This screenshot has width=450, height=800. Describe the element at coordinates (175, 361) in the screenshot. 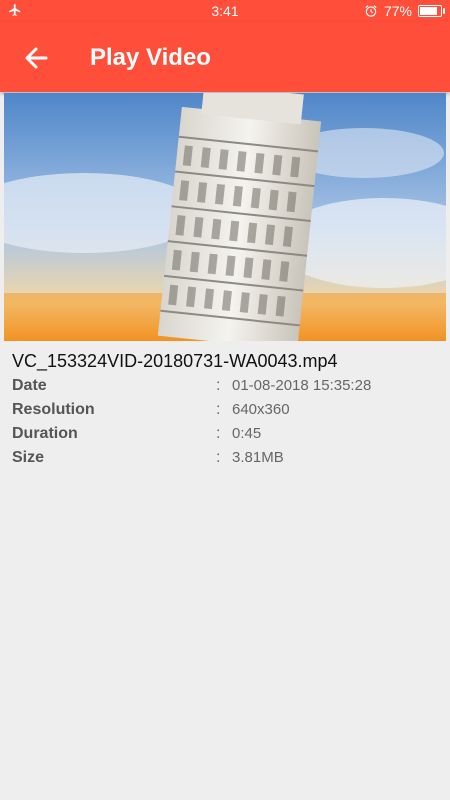

I see `video-filename: VC_153324VID-20180731-WA0043.mp4` at that location.